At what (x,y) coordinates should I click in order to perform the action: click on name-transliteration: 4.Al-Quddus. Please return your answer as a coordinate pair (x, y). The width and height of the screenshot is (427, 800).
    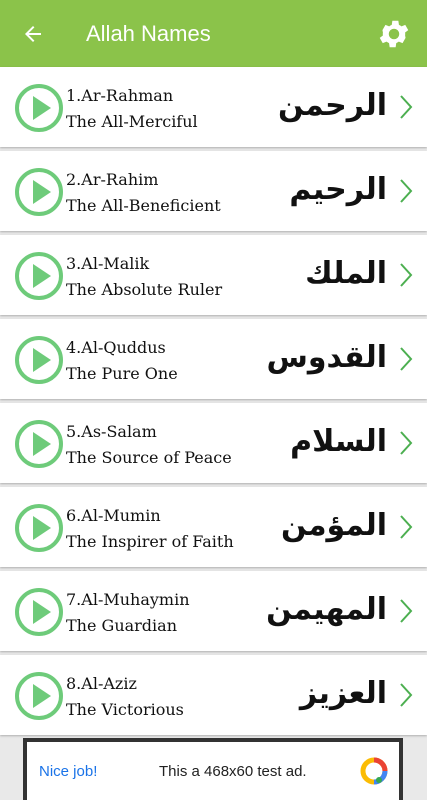
    Looking at the image, I should click on (116, 347).